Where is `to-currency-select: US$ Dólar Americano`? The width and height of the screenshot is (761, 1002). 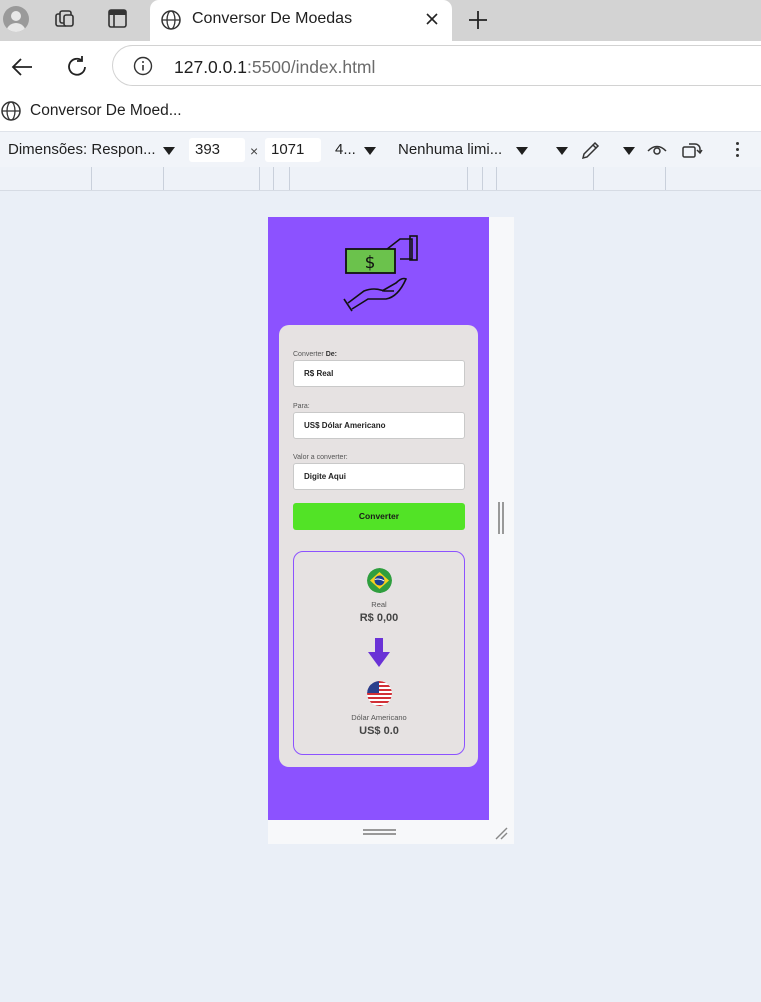
to-currency-select: US$ Dólar Americano is located at coordinates (379, 425).